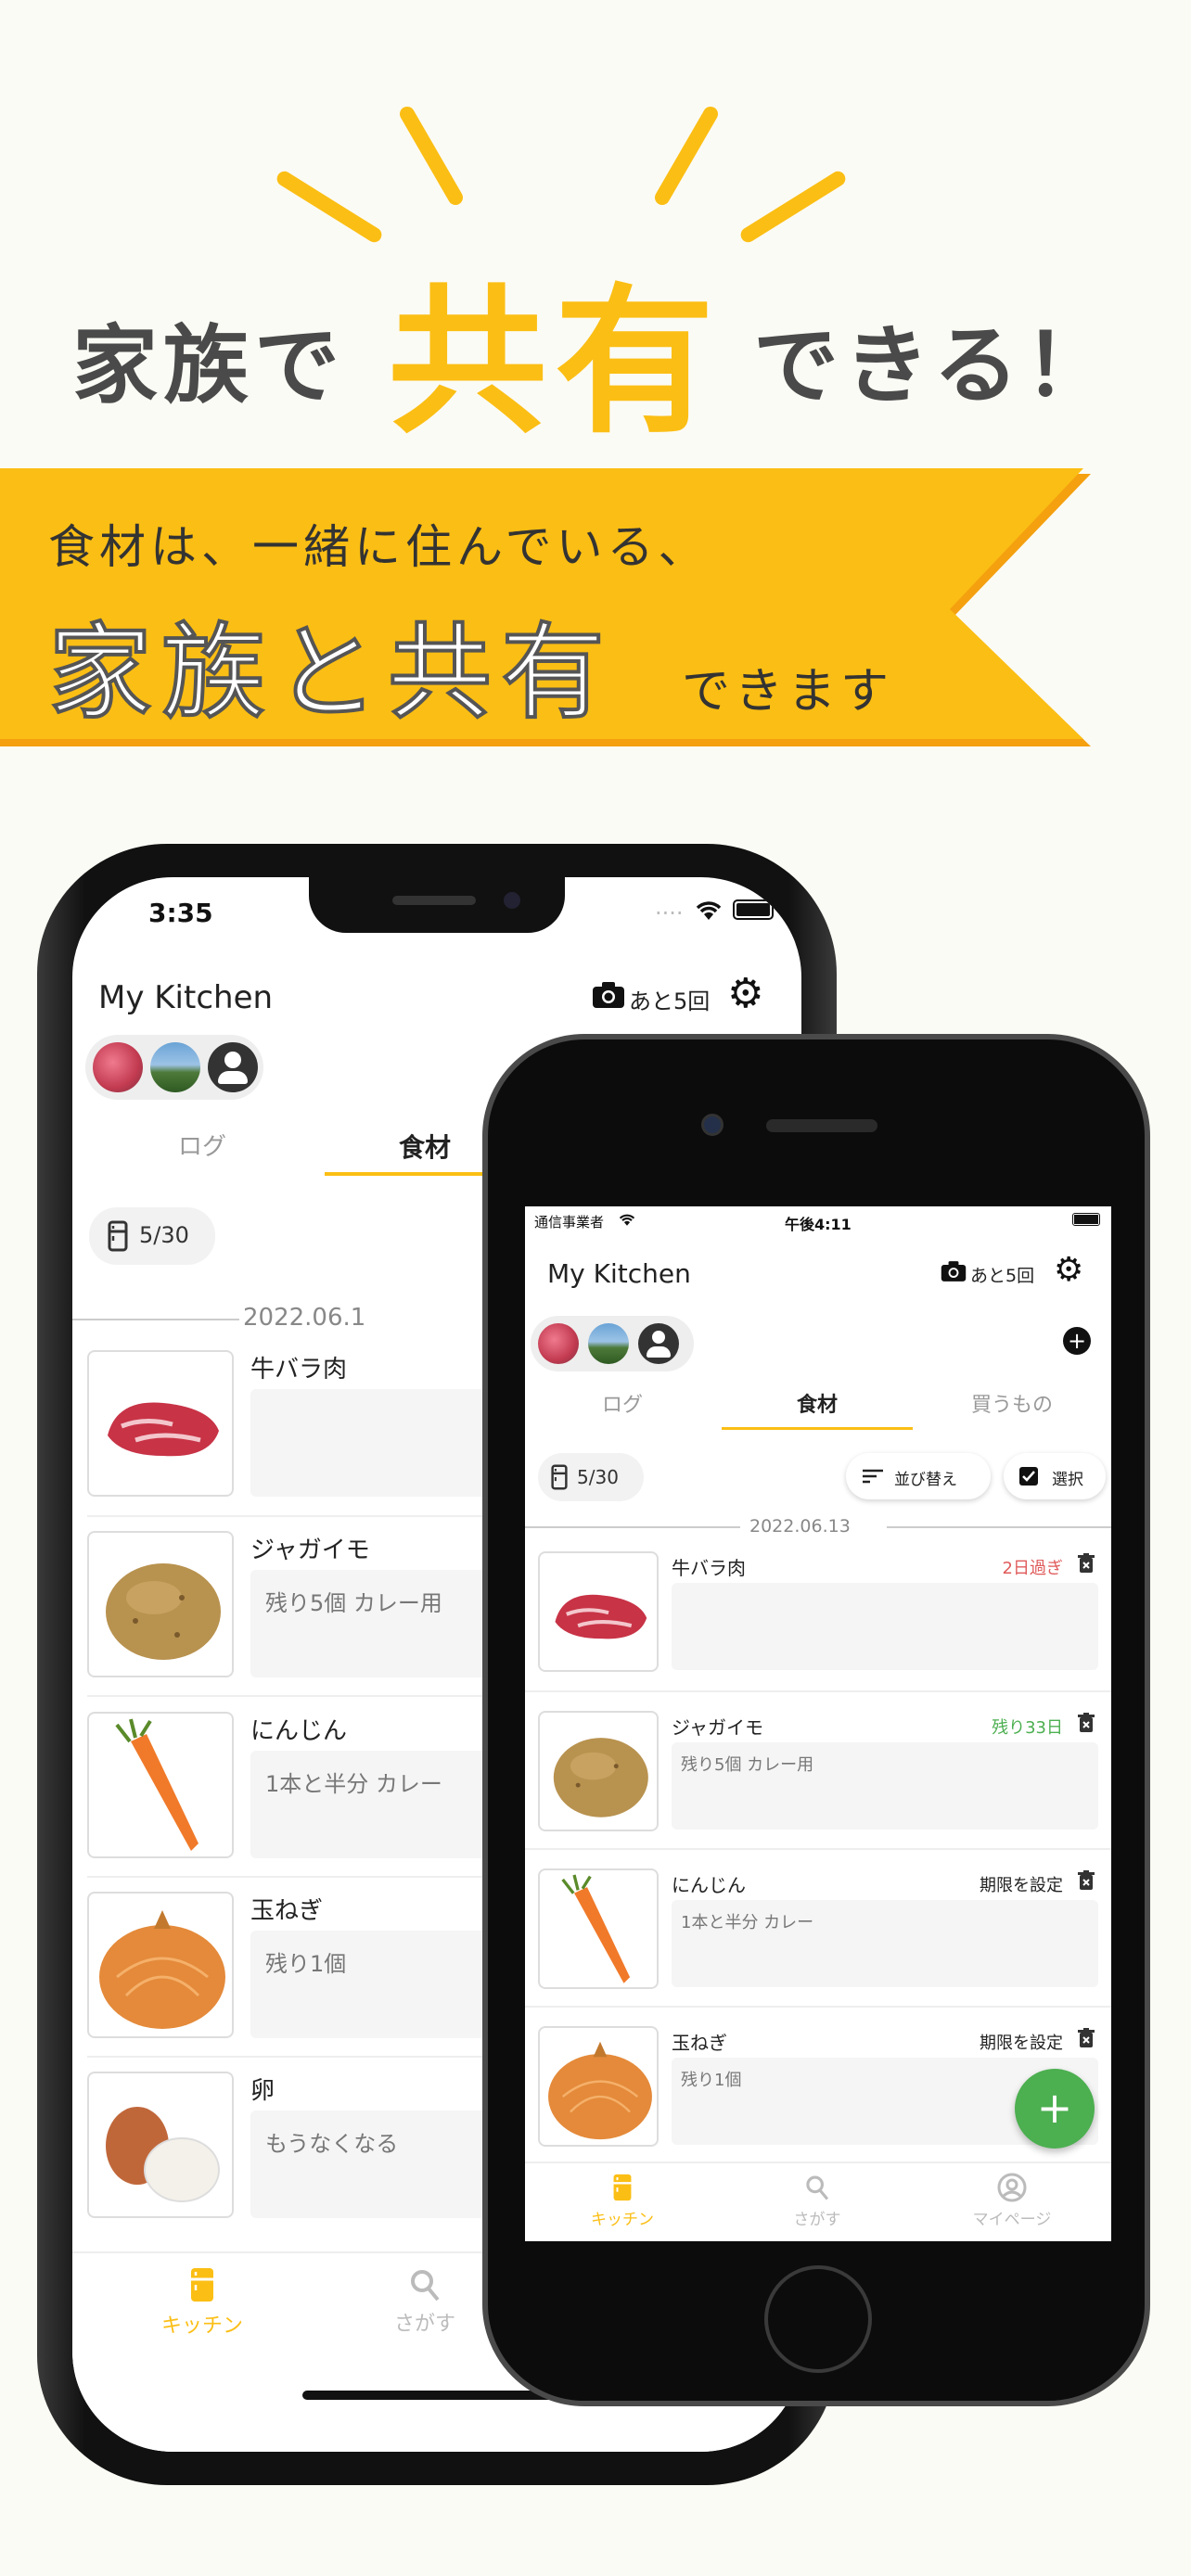 Image resolution: width=1191 pixels, height=2576 pixels. What do you see at coordinates (989, 1727) in the screenshot?
I see `expiry-status: 残り33日` at bounding box center [989, 1727].